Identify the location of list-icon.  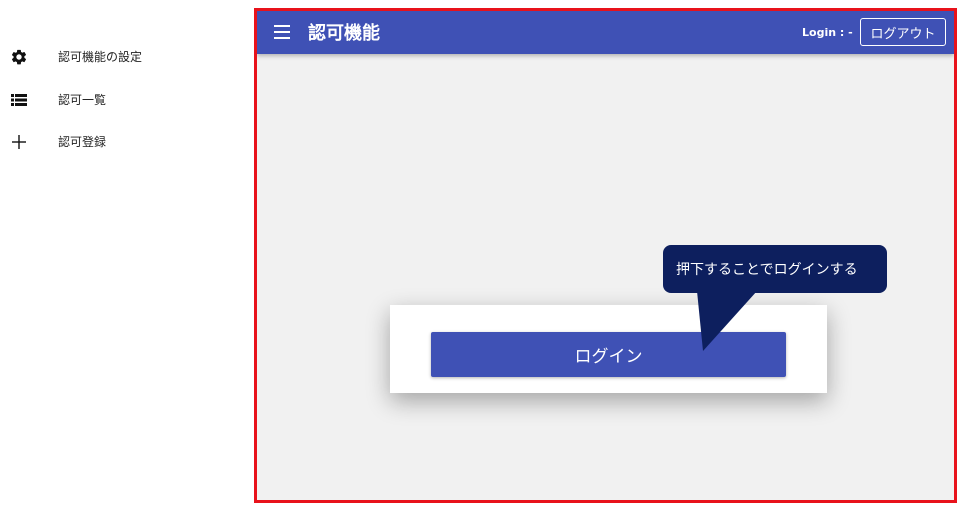
(19, 100).